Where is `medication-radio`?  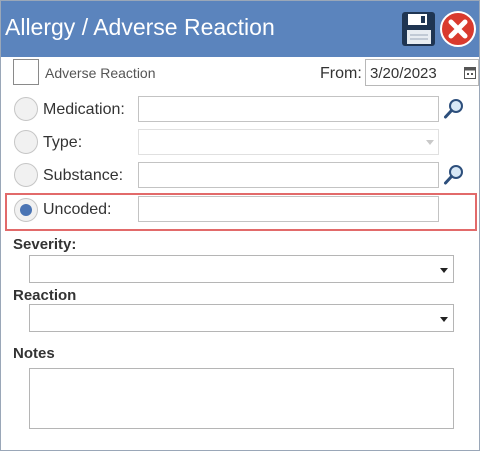
medication-radio is located at coordinates (26, 109).